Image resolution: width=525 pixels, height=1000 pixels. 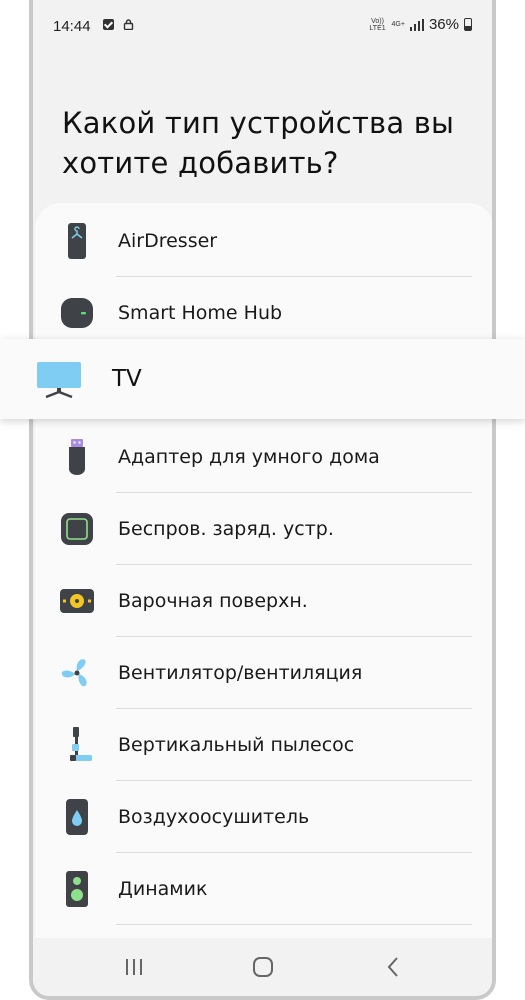 I want to click on signal-icon, so click(x=416, y=24).